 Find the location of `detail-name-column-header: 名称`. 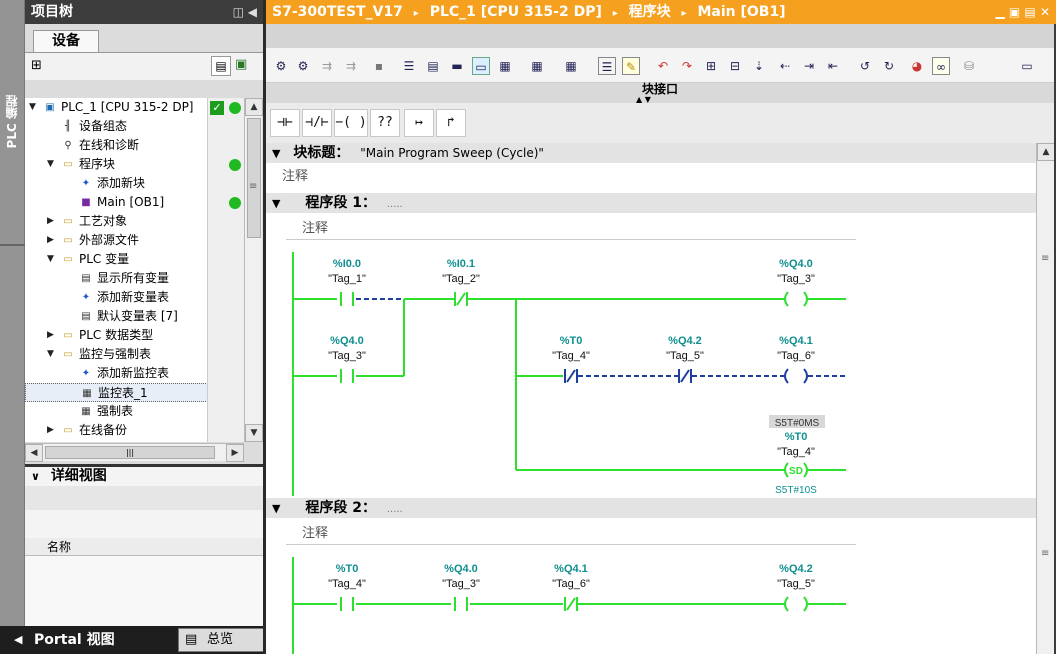

detail-name-column-header: 名称 is located at coordinates (144, 547).